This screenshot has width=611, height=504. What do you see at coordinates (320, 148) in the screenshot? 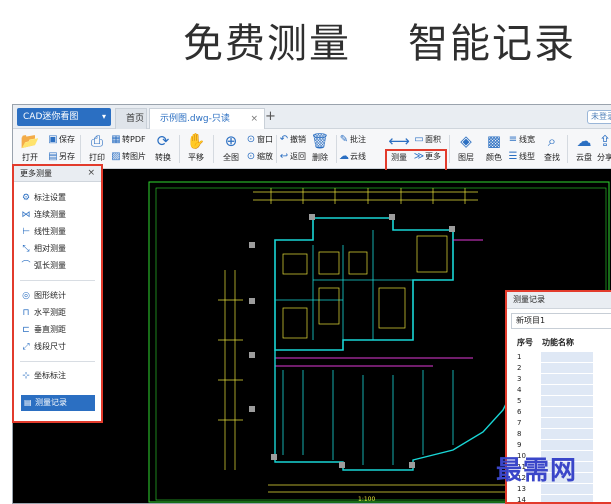
I see `delete-button: 🗑 删除` at bounding box center [320, 148].